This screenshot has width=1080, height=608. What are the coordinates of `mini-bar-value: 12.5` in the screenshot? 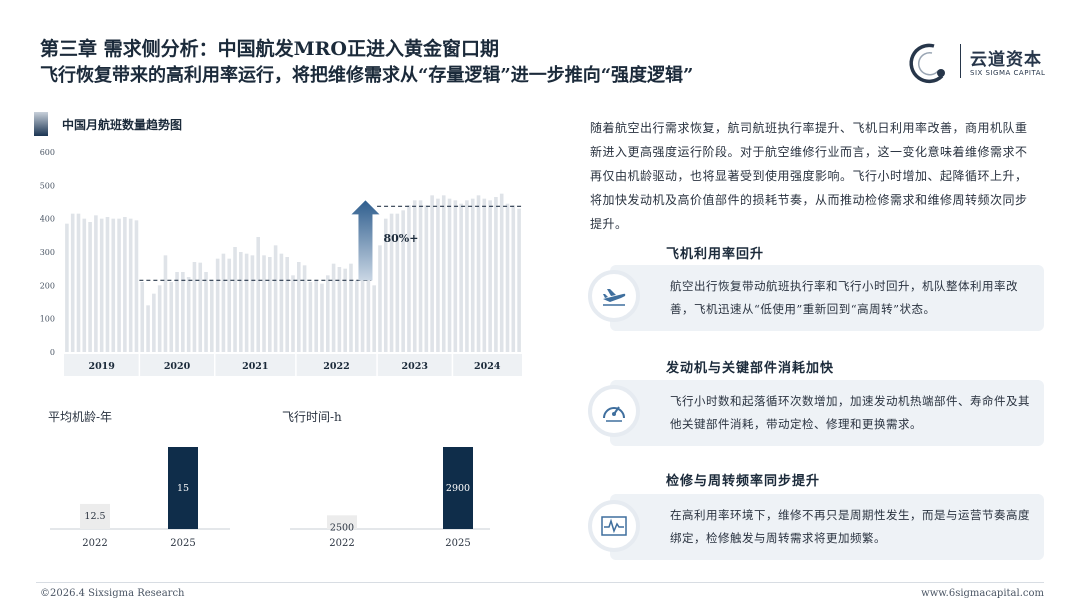 It's located at (94, 516).